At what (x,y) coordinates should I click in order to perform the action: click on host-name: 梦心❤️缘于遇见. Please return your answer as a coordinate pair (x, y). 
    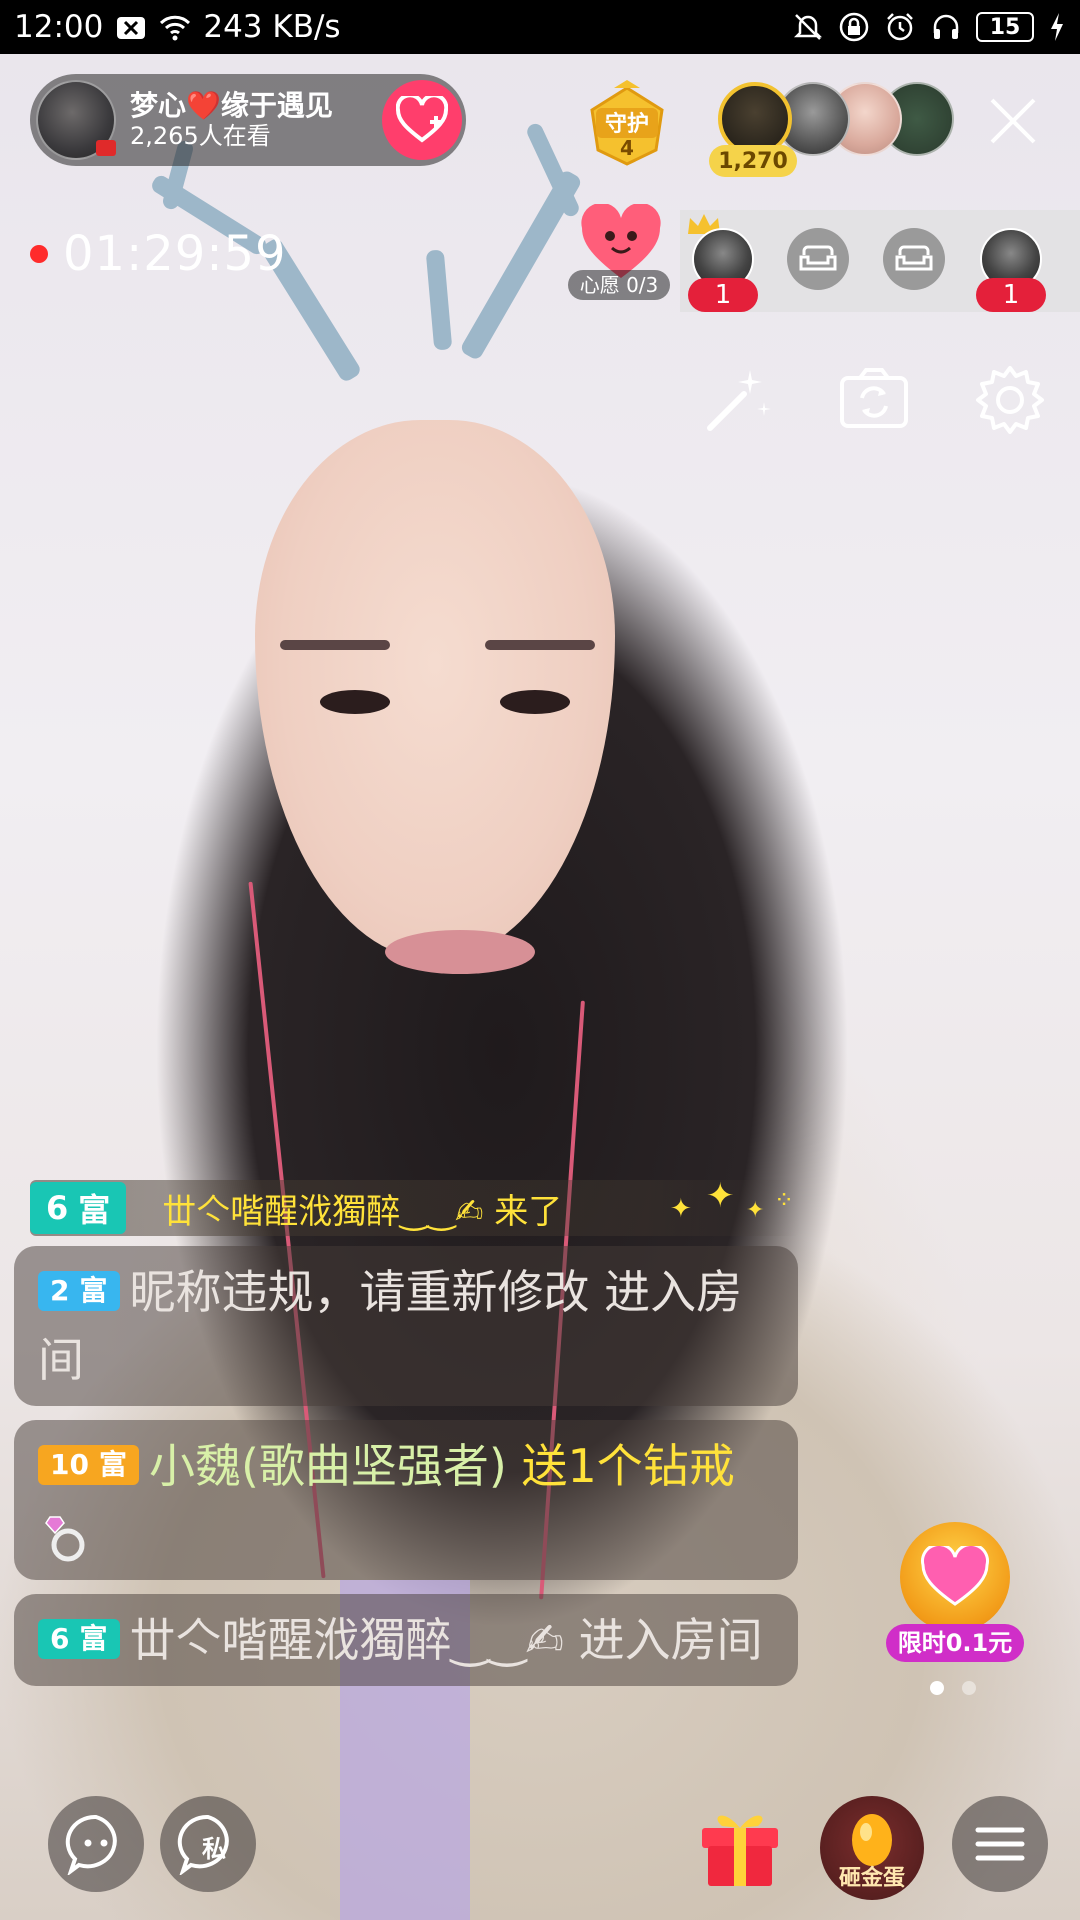
    Looking at the image, I should click on (231, 105).